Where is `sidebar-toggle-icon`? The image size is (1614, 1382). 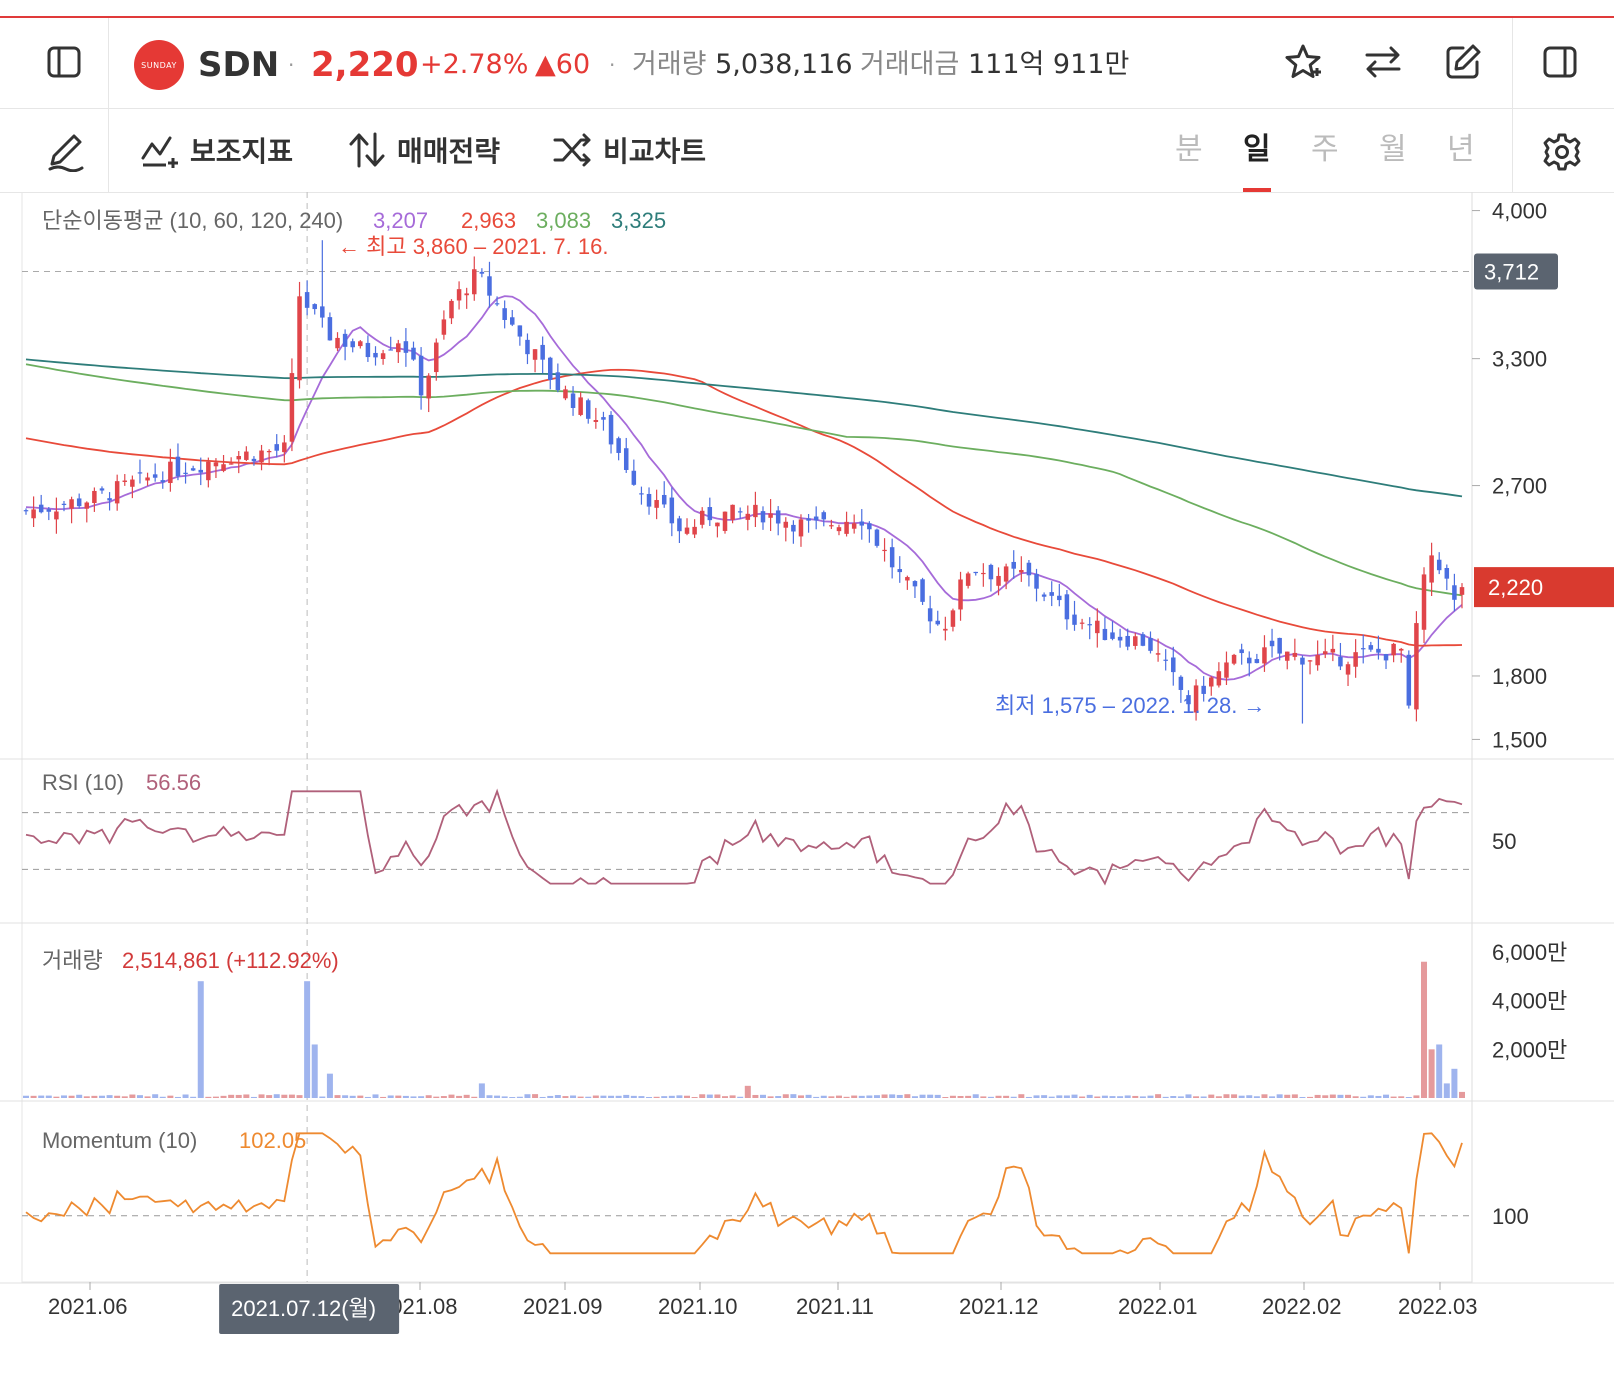 sidebar-toggle-icon is located at coordinates (64, 62).